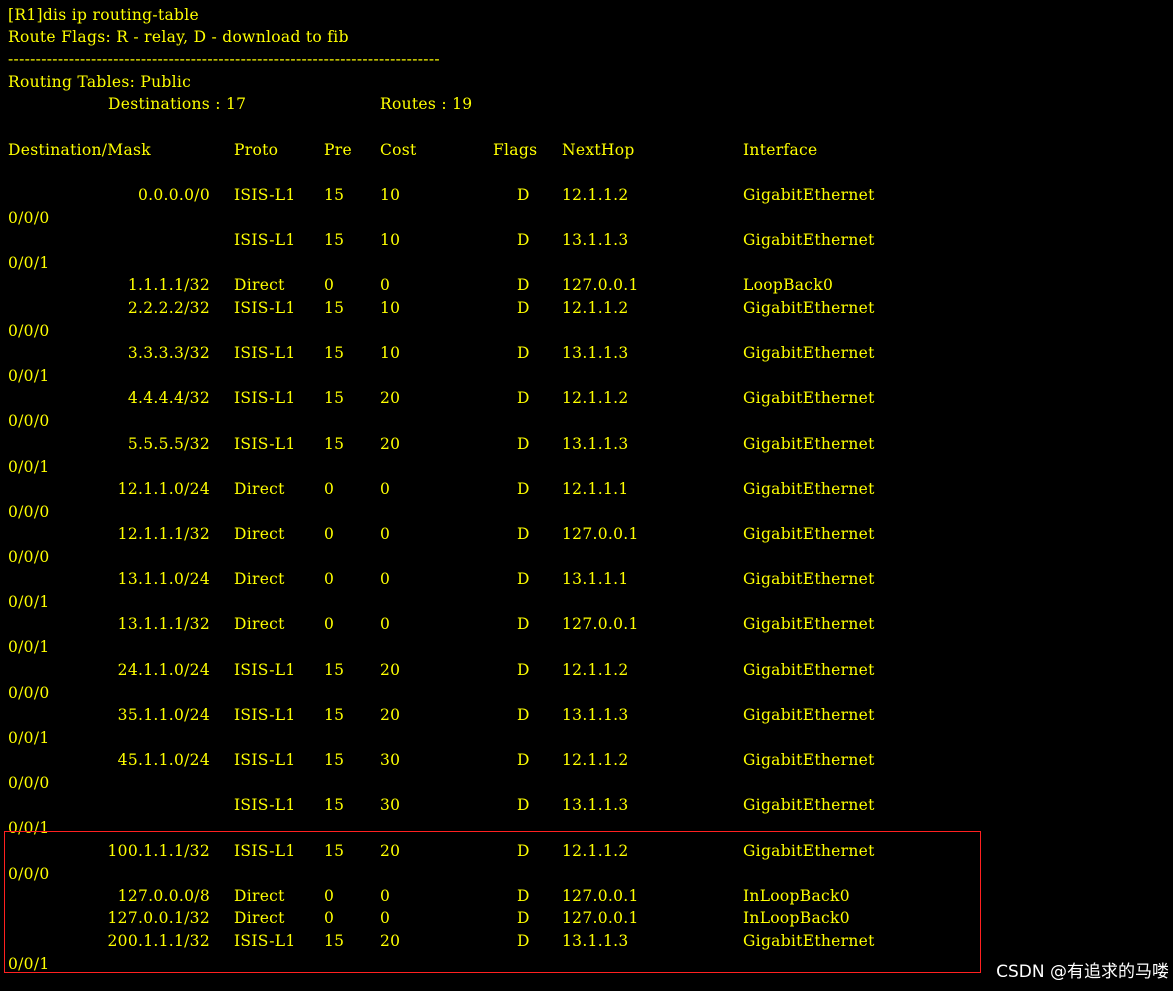  Describe the element at coordinates (158, 918) in the screenshot. I see `route-destination: 127.0.0.1/32` at that location.